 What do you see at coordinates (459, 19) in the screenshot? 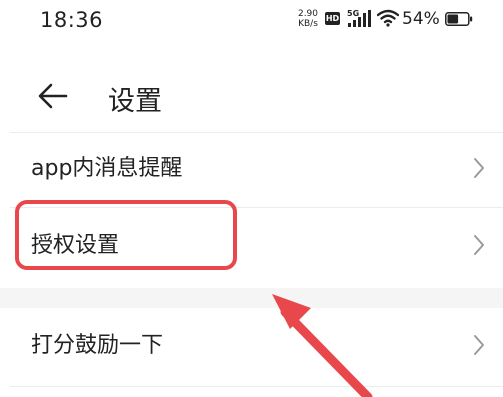
I see `battery-icon` at bounding box center [459, 19].